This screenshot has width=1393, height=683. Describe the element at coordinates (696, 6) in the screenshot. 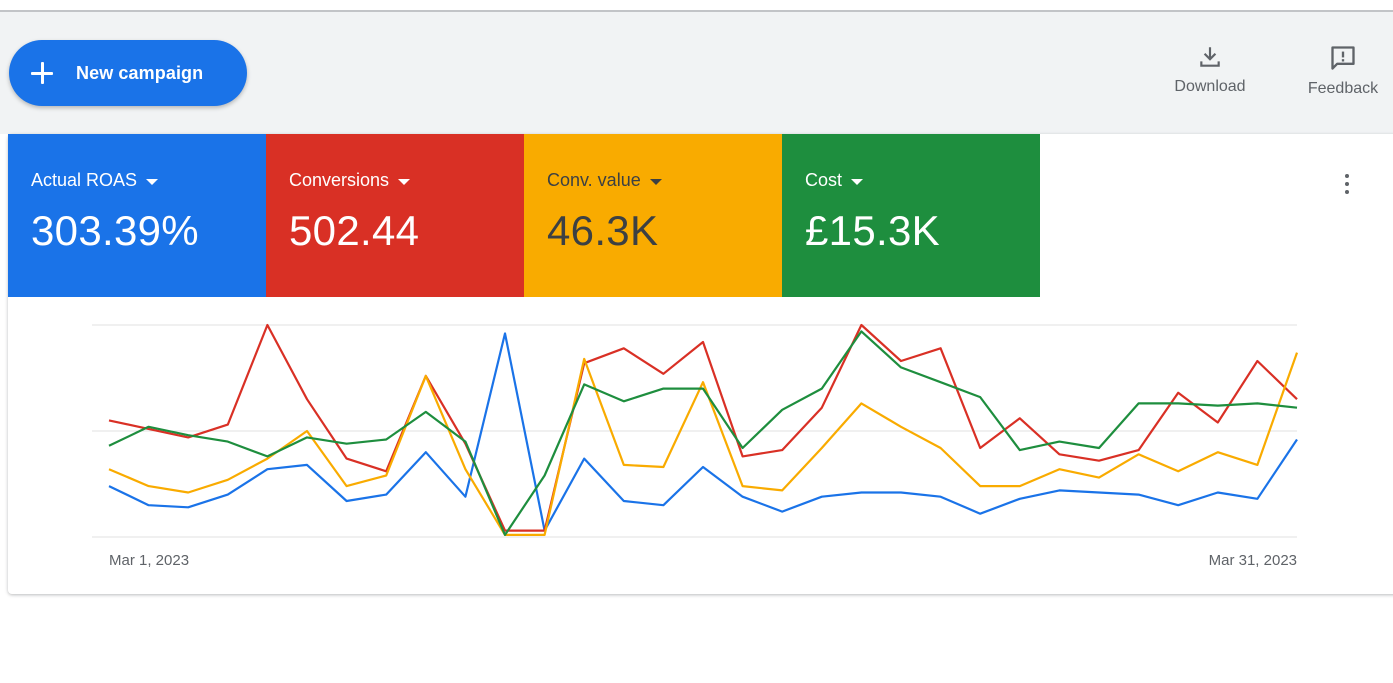

I see `top-divider` at that location.